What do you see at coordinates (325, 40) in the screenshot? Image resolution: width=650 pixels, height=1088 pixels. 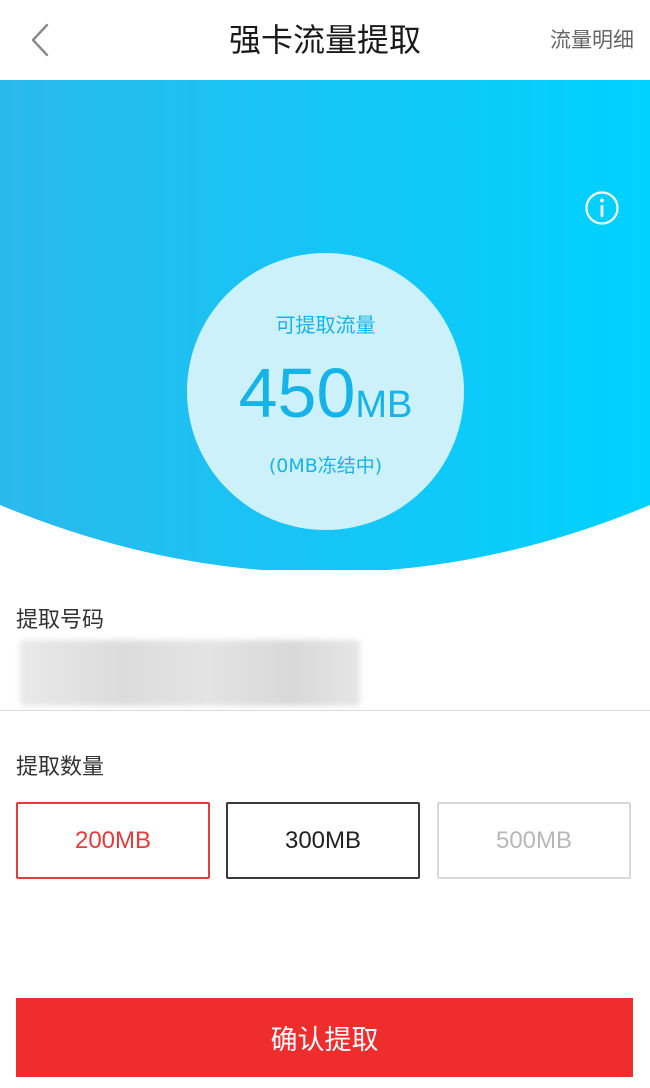 I see `top-nav-bar: 强卡流量提取 流量明细` at bounding box center [325, 40].